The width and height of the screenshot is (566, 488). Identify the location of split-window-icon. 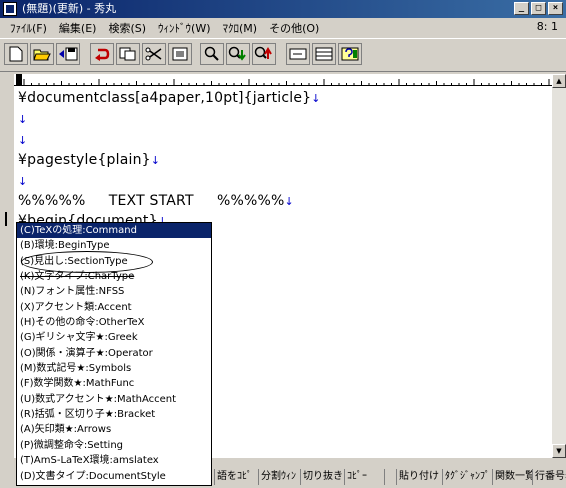
(324, 54).